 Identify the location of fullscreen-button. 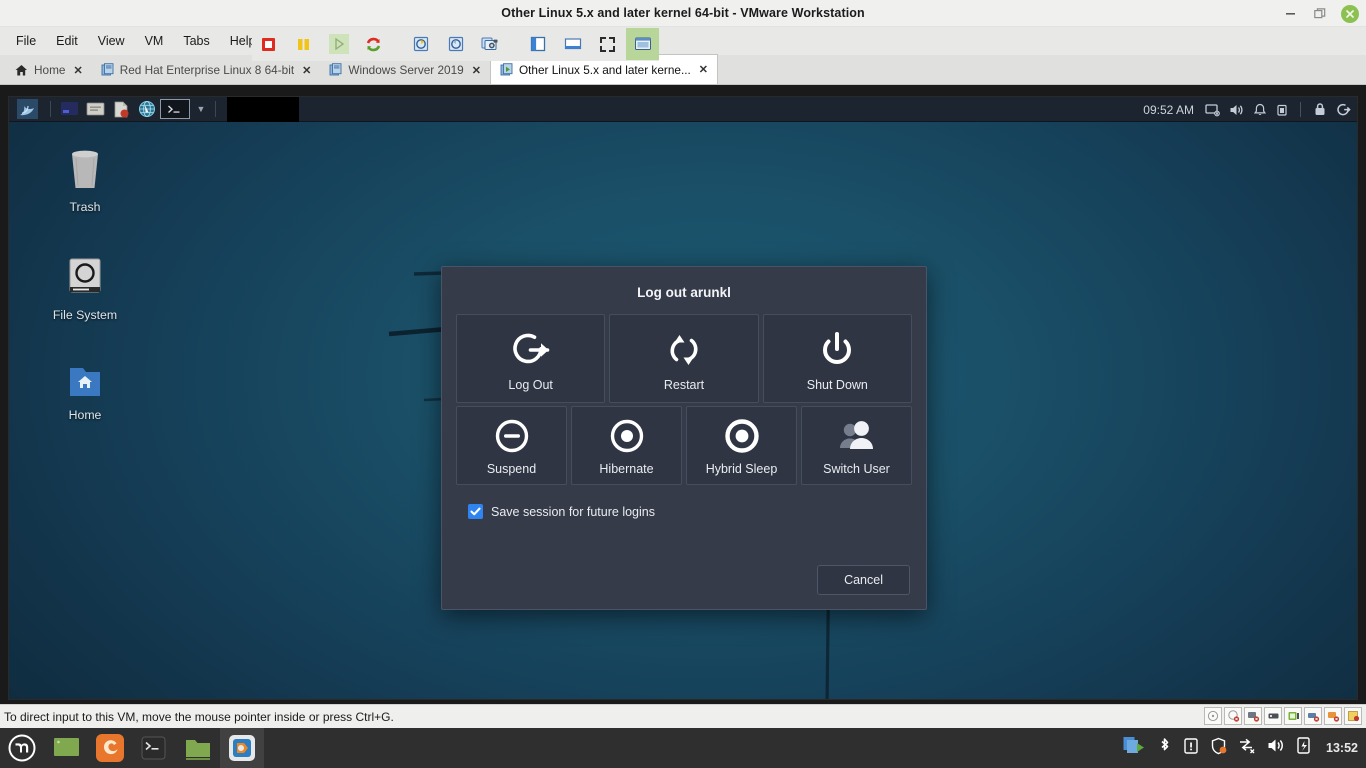
(607, 44).